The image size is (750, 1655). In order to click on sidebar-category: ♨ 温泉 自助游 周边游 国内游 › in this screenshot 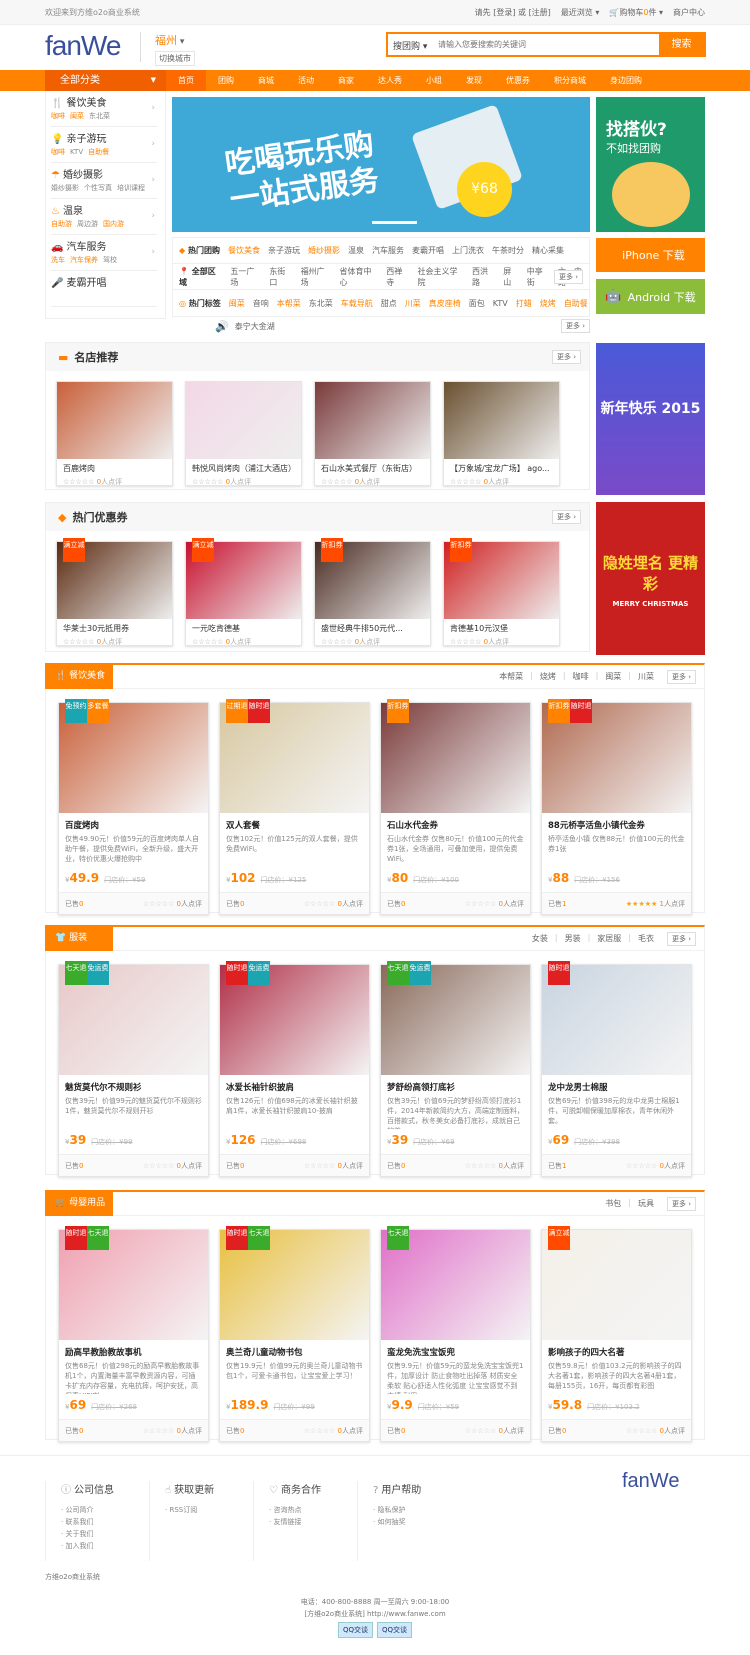, I will do `click(104, 217)`.